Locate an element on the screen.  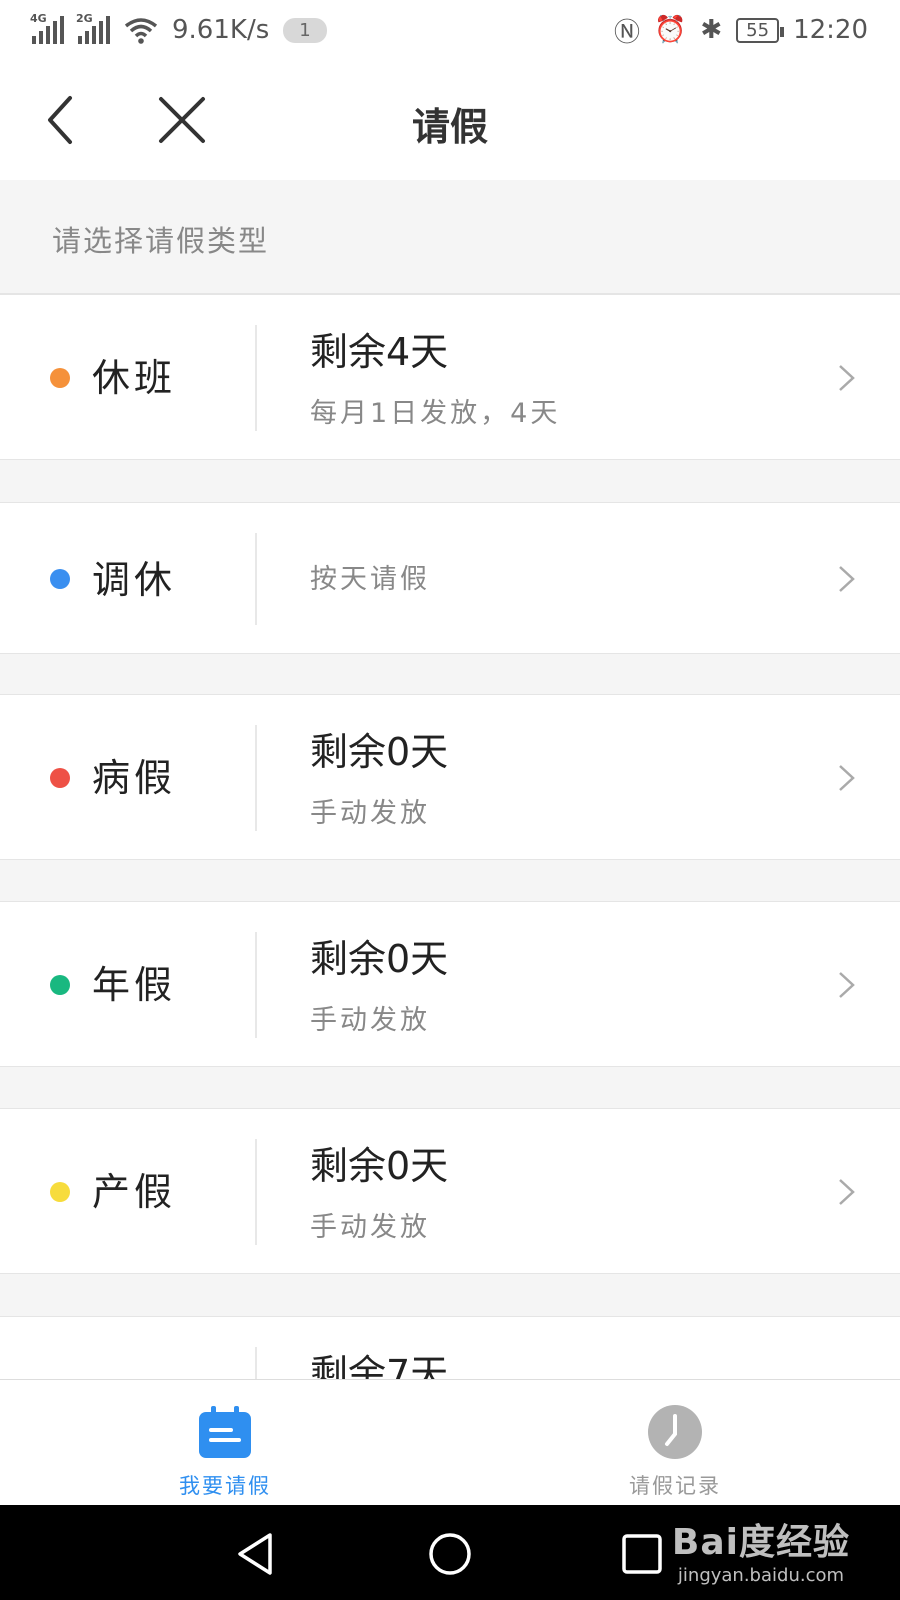
leave-type-name: 病假 is located at coordinates (134, 778).